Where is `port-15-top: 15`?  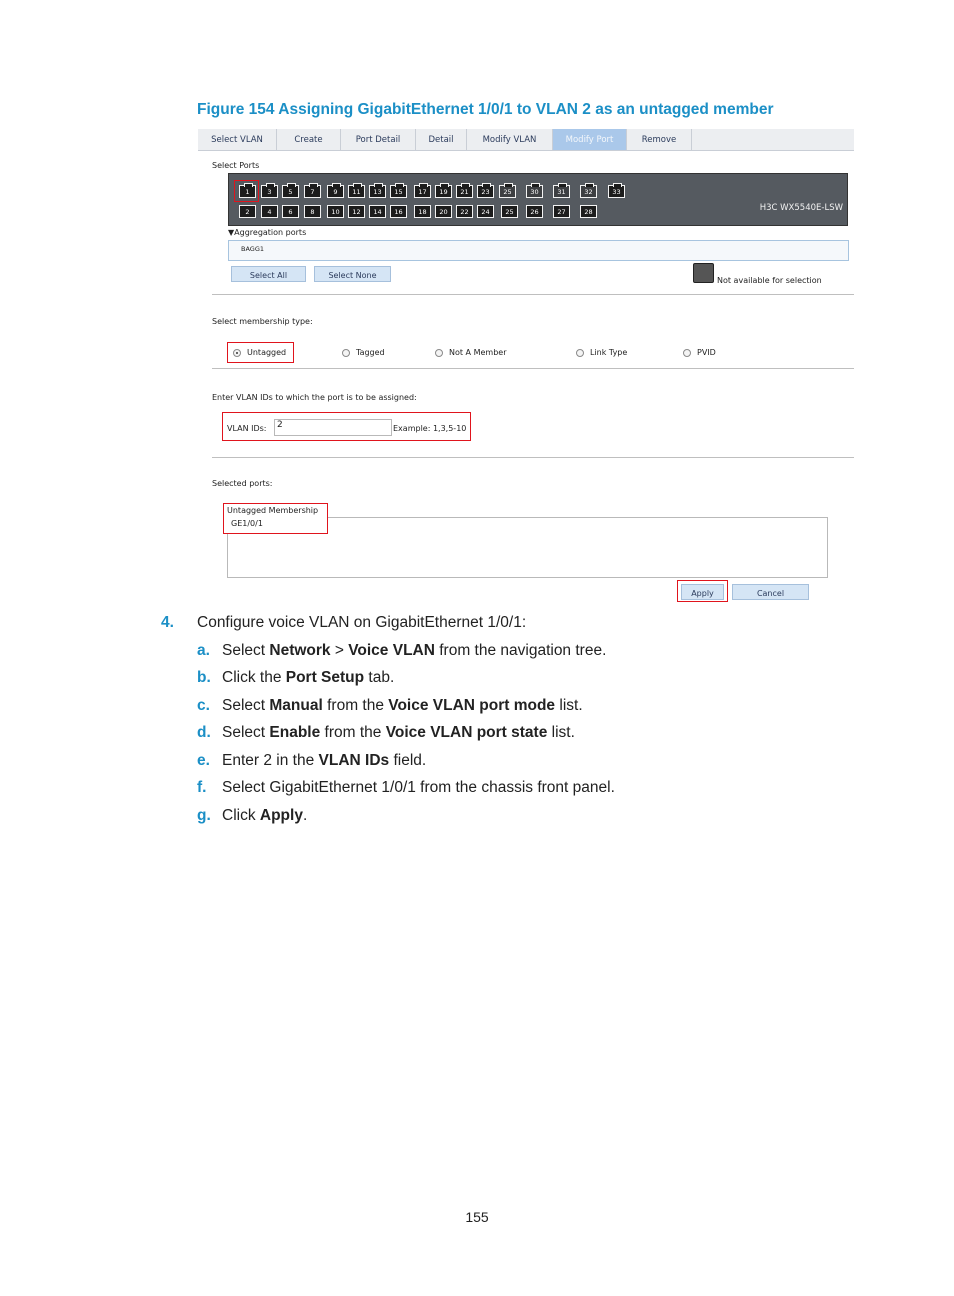 port-15-top: 15 is located at coordinates (398, 190).